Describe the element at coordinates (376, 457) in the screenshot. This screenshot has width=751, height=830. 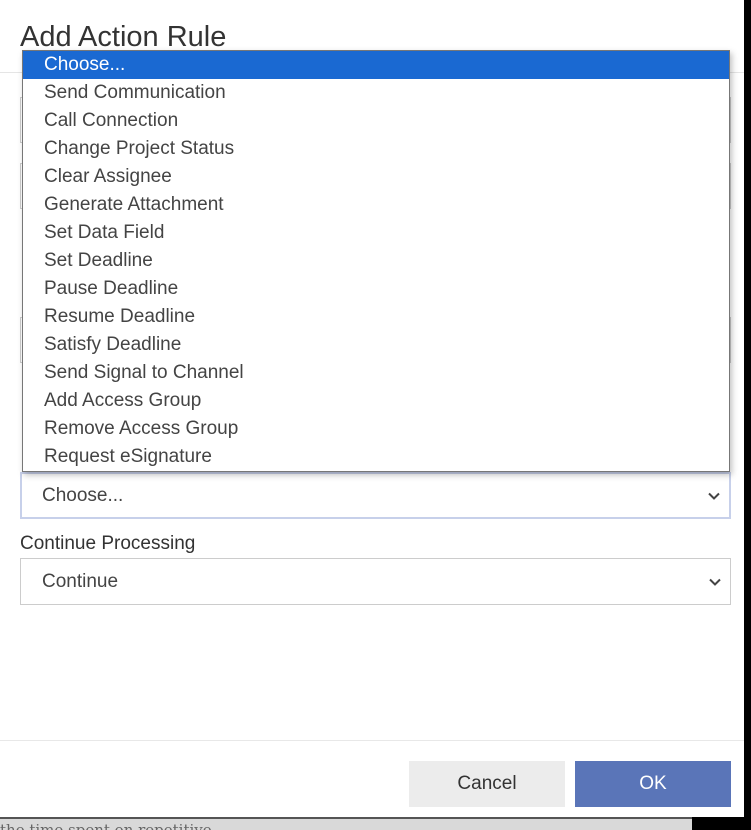
I see `dropdown-option: Request eSignature` at that location.